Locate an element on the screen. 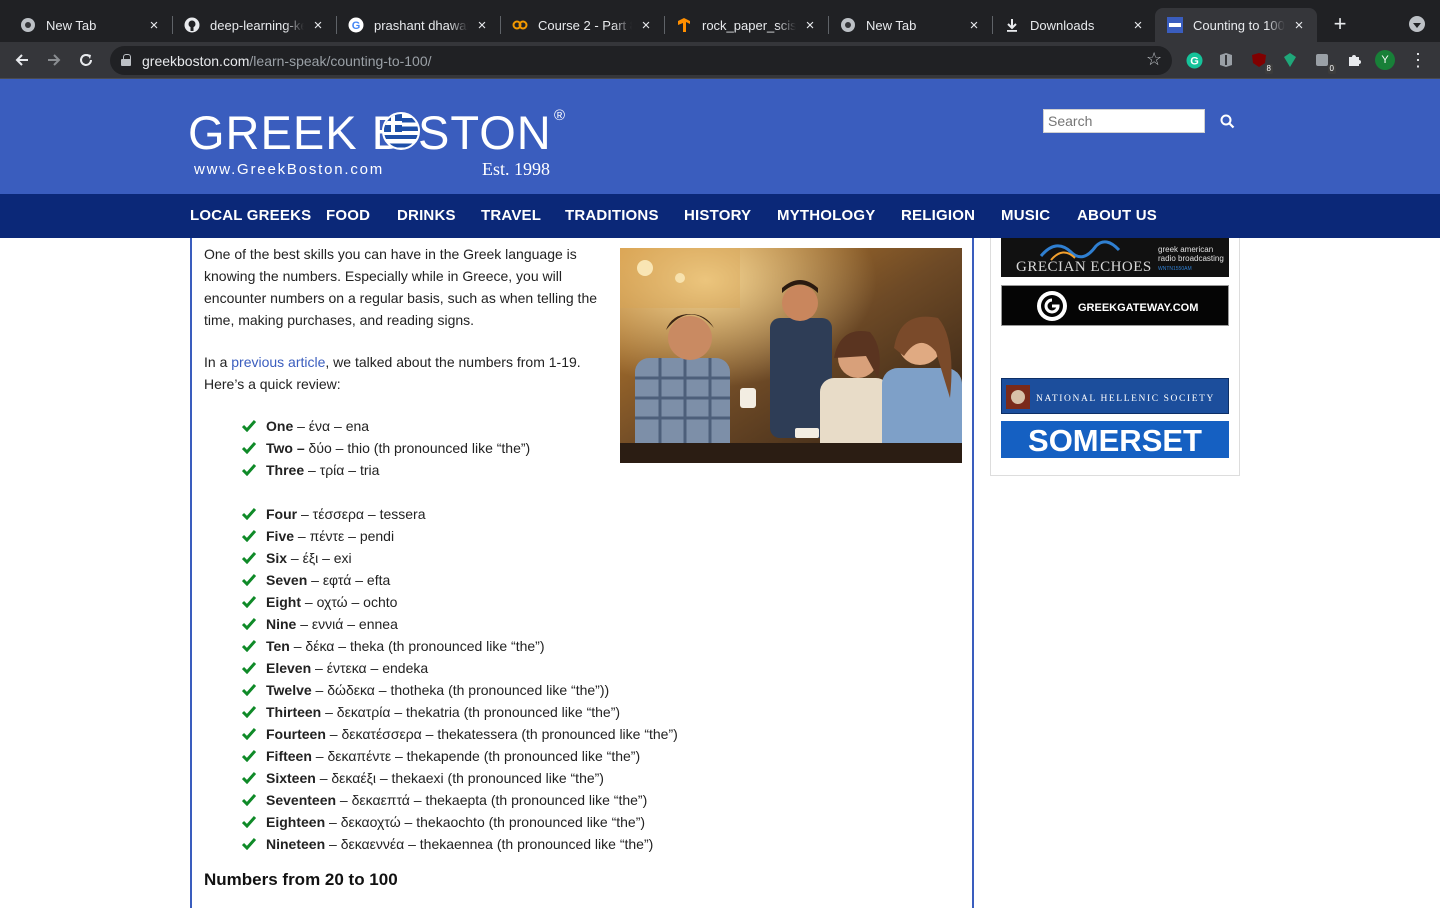 The height and width of the screenshot is (908, 1440). tab-coursera: Course 2 - Part 8 × is located at coordinates (582, 25).